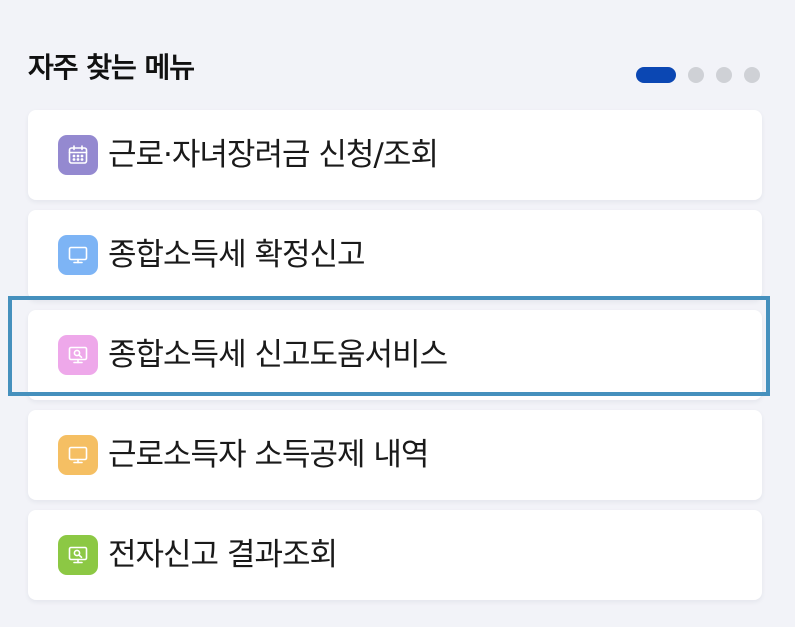  What do you see at coordinates (111, 67) in the screenshot?
I see `section-title: 자주 찾는 메뉴` at bounding box center [111, 67].